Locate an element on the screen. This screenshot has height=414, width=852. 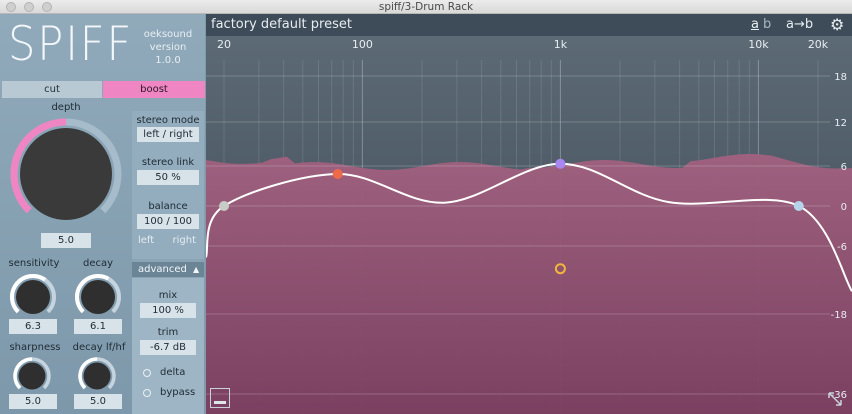
mix-value: 100 % is located at coordinates (168, 310).